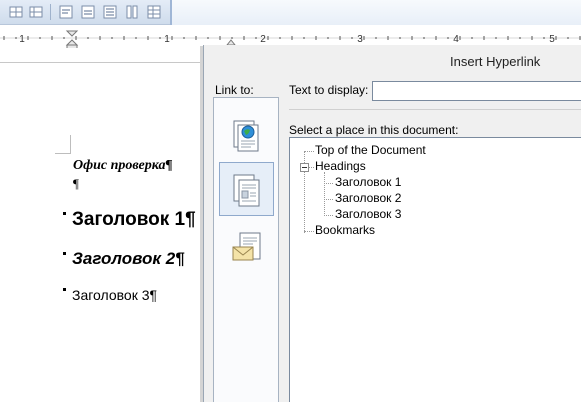 The image size is (581, 402). What do you see at coordinates (375, 12) in the screenshot?
I see `toolbar-empty-area` at bounding box center [375, 12].